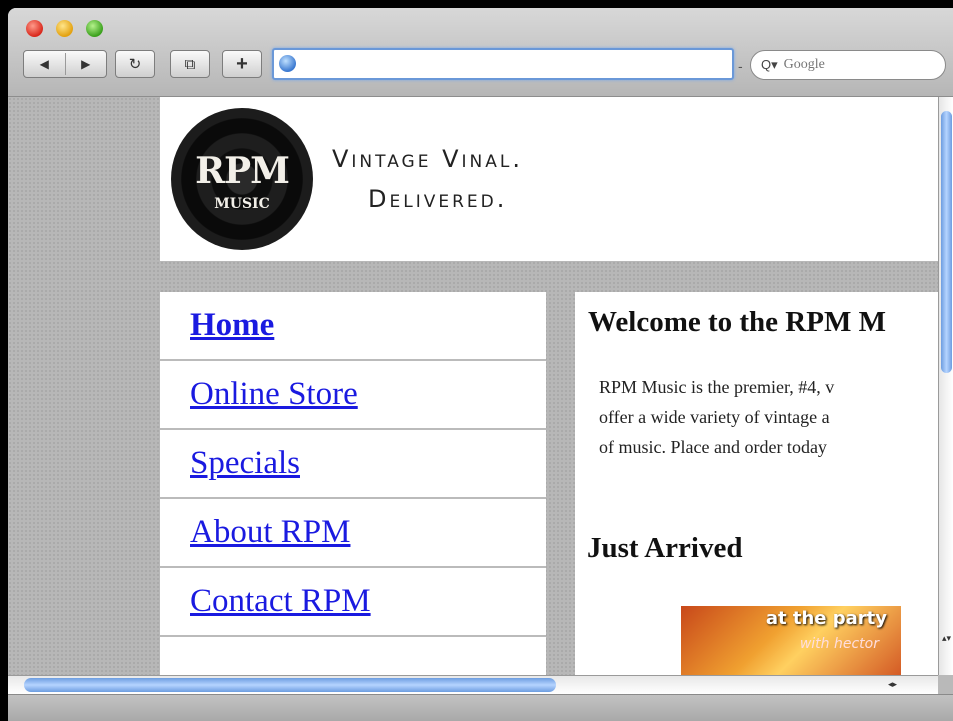 Image resolution: width=953 pixels, height=721 pixels. What do you see at coordinates (353, 464) in the screenshot?
I see `nav-item-specials: Specials` at bounding box center [353, 464].